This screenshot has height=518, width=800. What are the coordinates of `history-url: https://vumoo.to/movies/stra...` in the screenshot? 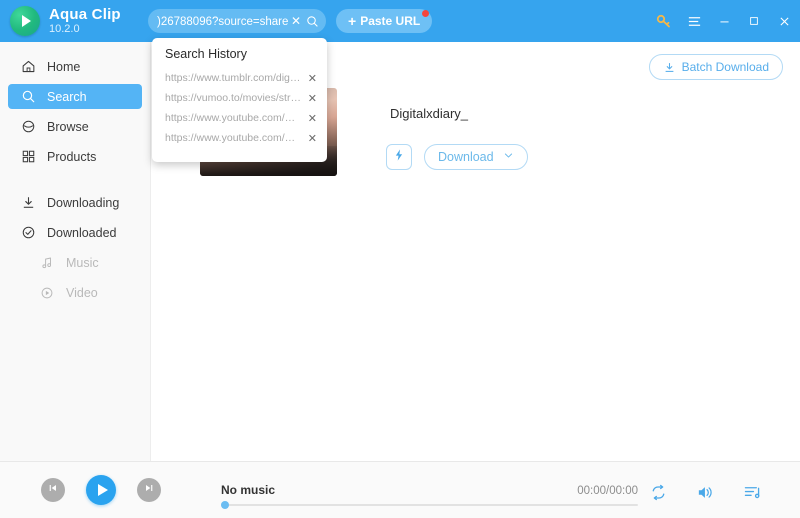 It's located at (233, 98).